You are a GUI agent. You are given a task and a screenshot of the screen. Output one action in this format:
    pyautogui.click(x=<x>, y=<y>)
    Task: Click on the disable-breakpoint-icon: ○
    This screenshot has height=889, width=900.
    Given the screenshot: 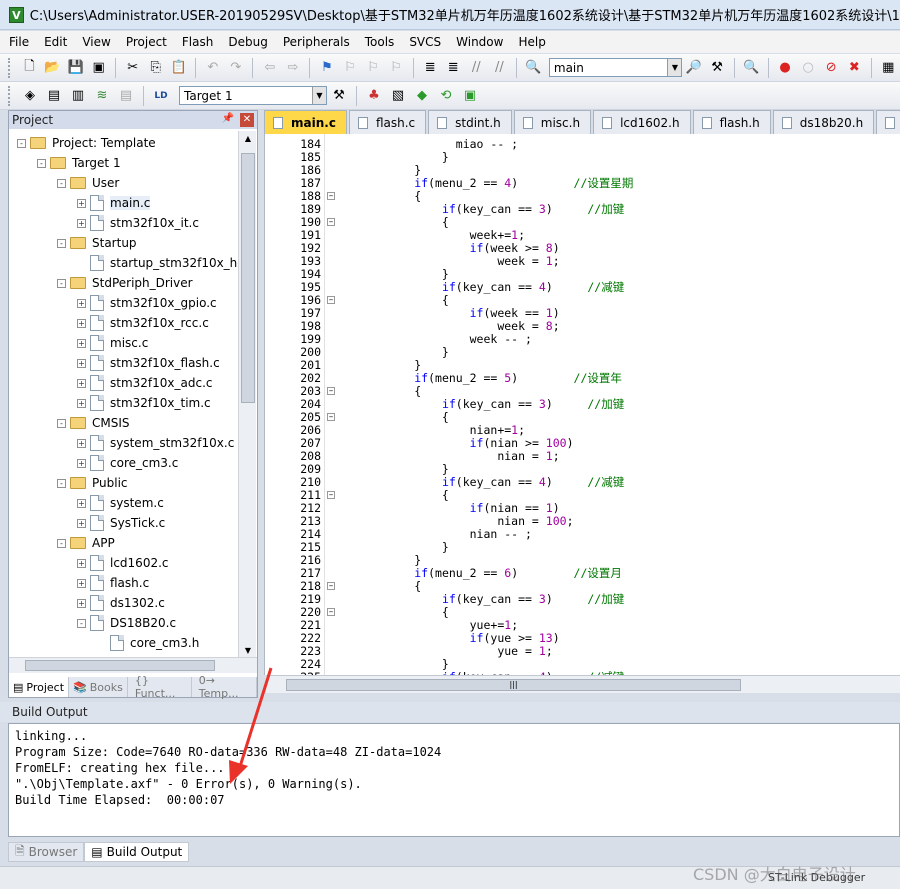 What is the action you would take?
    pyautogui.click(x=808, y=68)
    